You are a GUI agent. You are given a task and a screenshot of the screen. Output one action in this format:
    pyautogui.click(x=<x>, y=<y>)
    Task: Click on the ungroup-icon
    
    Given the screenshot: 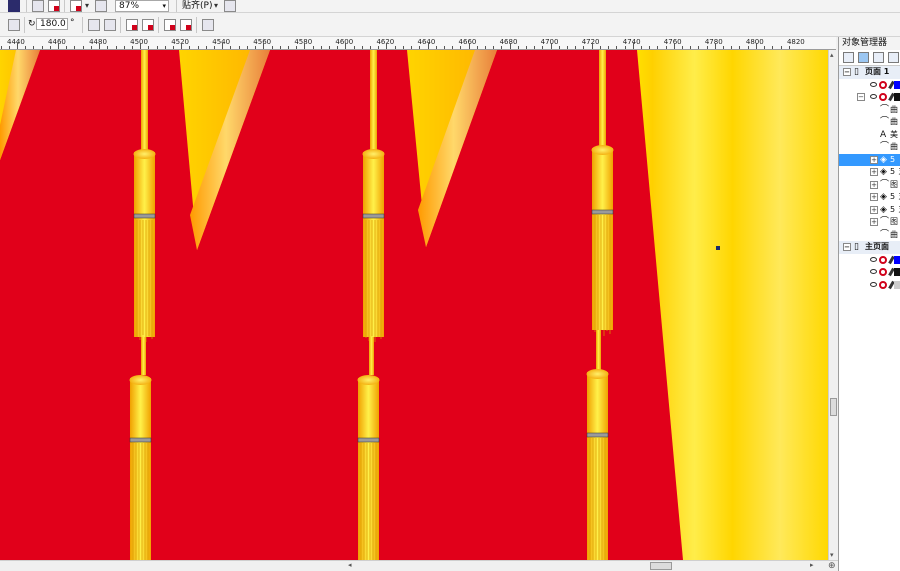 What is the action you would take?
    pyautogui.click(x=148, y=25)
    